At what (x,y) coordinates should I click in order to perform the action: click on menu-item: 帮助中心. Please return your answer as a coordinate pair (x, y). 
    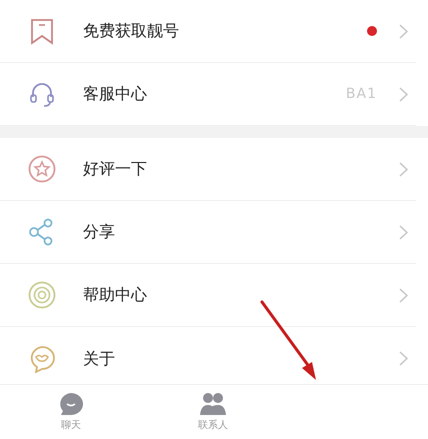
    Looking at the image, I should click on (208, 295).